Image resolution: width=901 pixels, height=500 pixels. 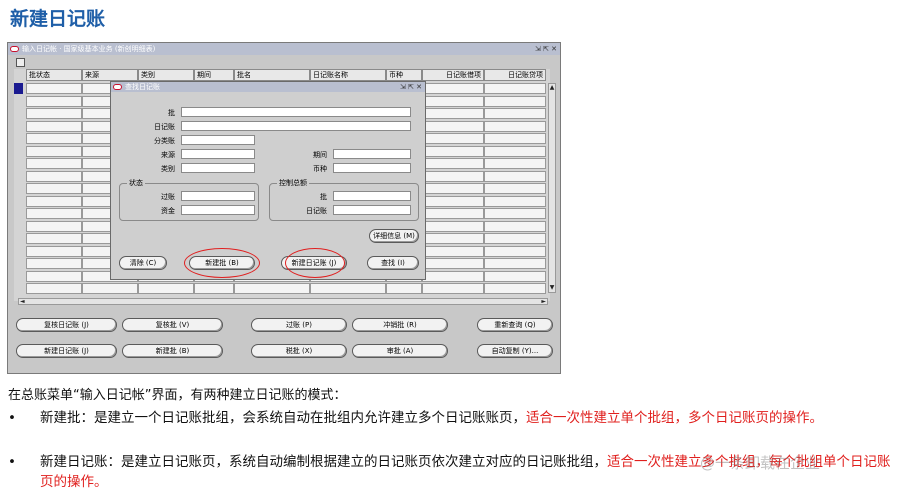 I want to click on new-batch-button: 新建批 (B), so click(x=172, y=351).